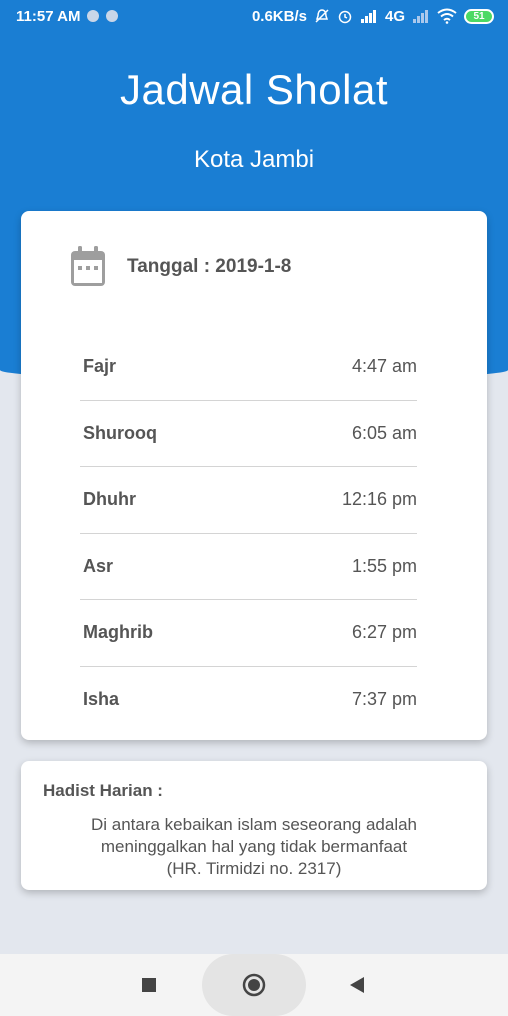 The image size is (508, 1016). Describe the element at coordinates (394, 16) in the screenshot. I see `network-type: 4G` at that location.